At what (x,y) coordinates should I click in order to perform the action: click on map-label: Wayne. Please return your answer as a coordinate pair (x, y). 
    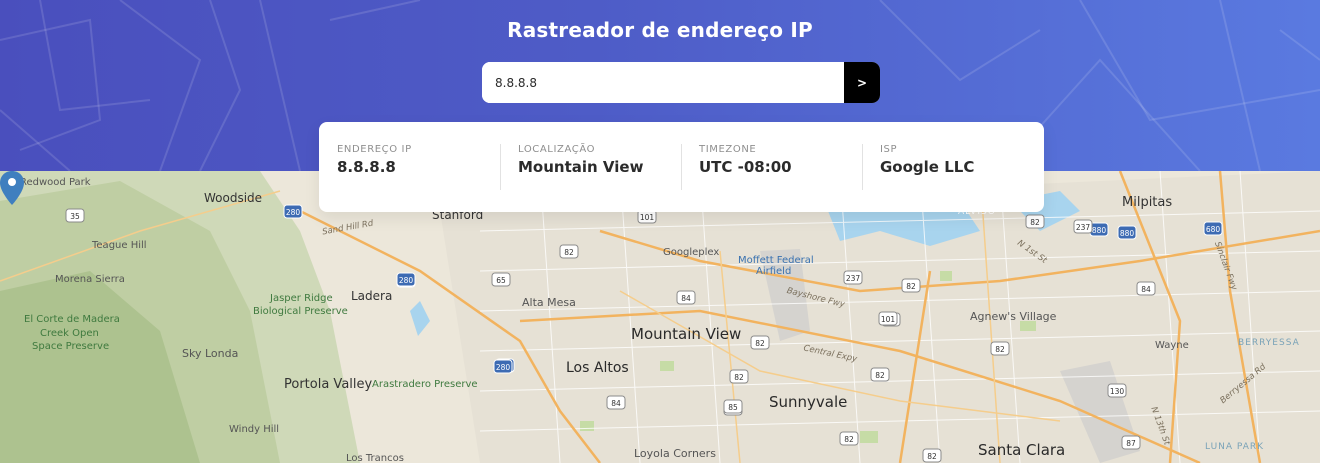
    Looking at the image, I should click on (1172, 345).